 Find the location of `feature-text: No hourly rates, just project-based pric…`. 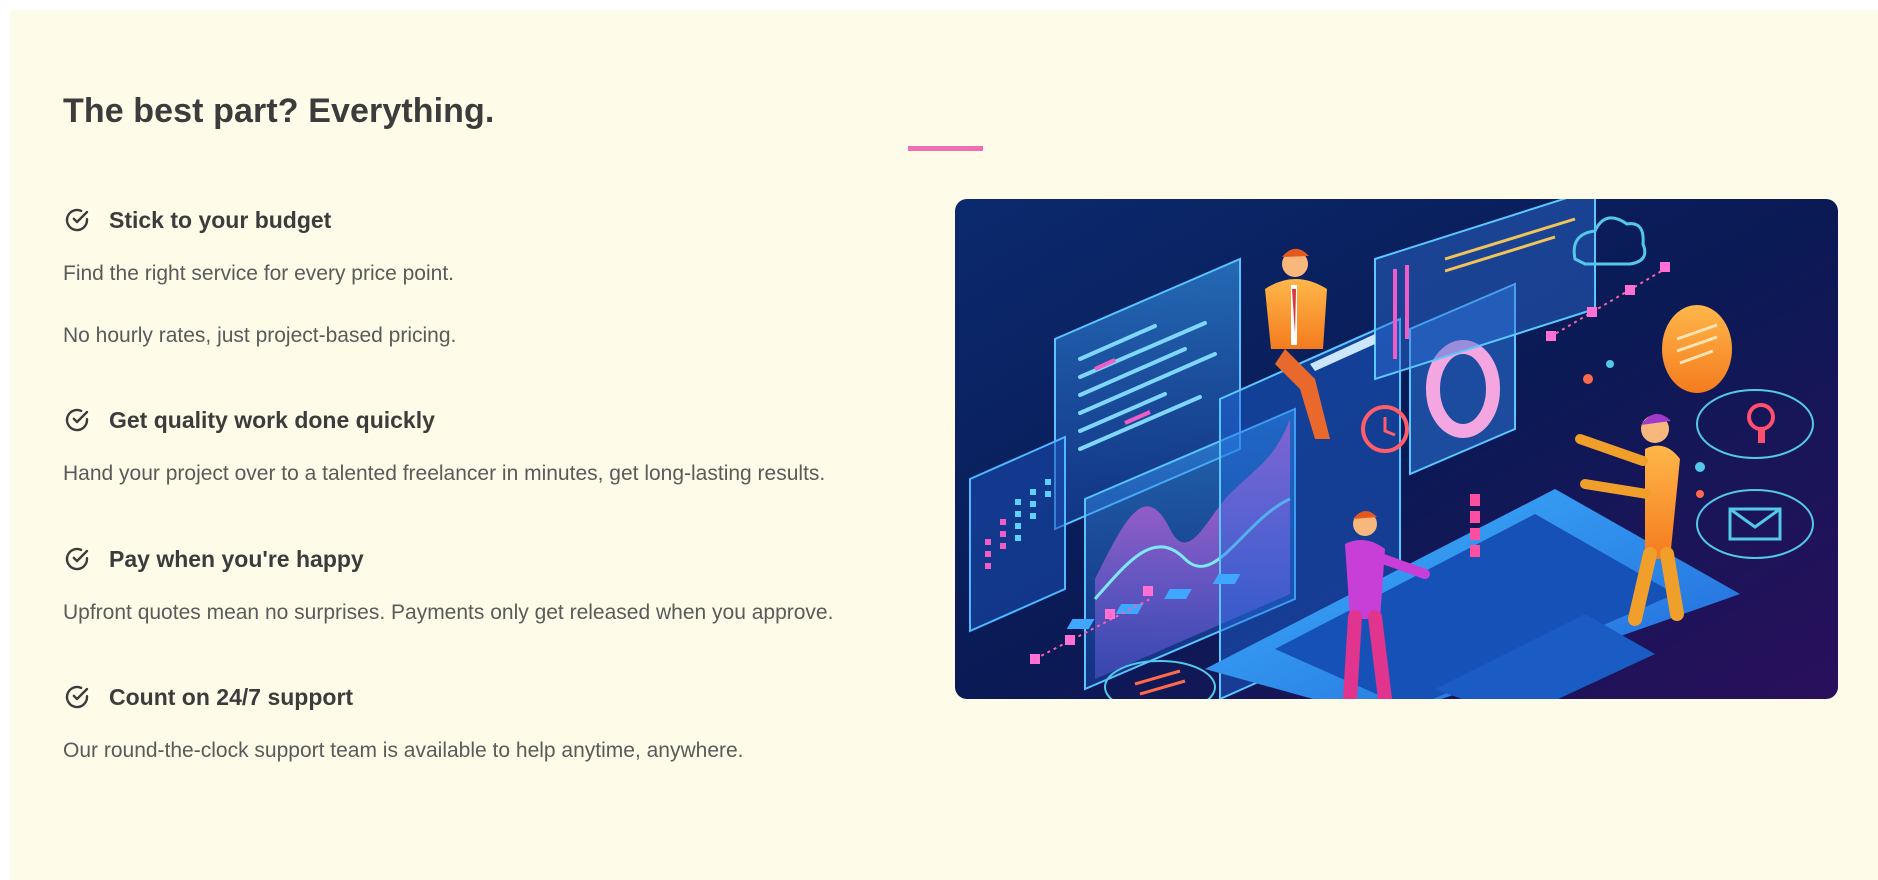

feature-text: No hourly rates, just project-based pric… is located at coordinates (260, 335).